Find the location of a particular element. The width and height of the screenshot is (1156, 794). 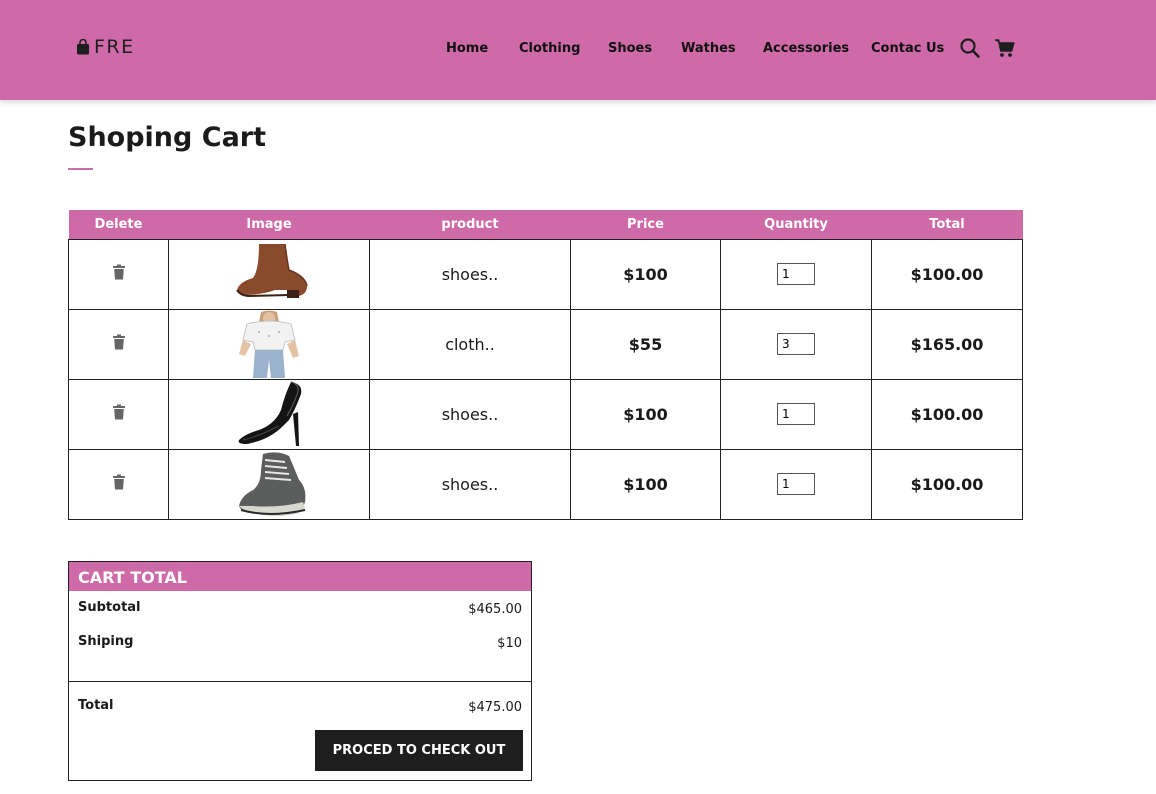

brand-name: FRE is located at coordinates (114, 47).